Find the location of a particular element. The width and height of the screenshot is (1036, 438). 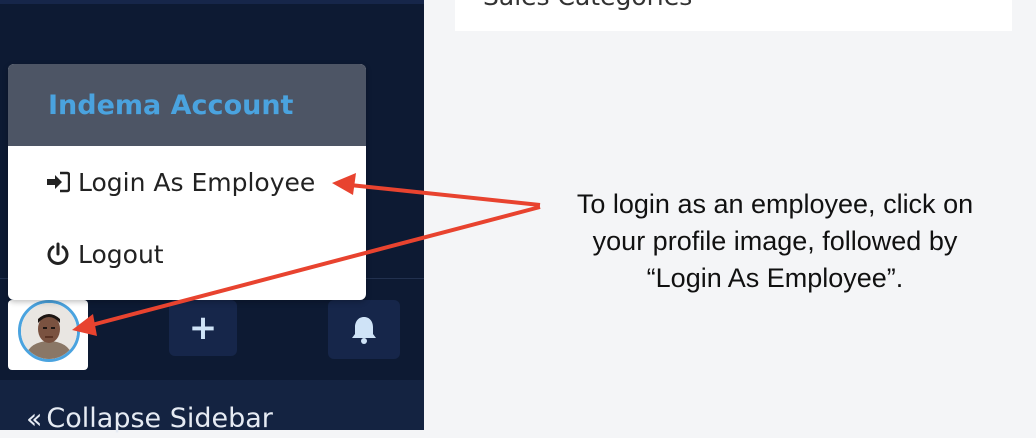

sign-in-icon is located at coordinates (59, 182).